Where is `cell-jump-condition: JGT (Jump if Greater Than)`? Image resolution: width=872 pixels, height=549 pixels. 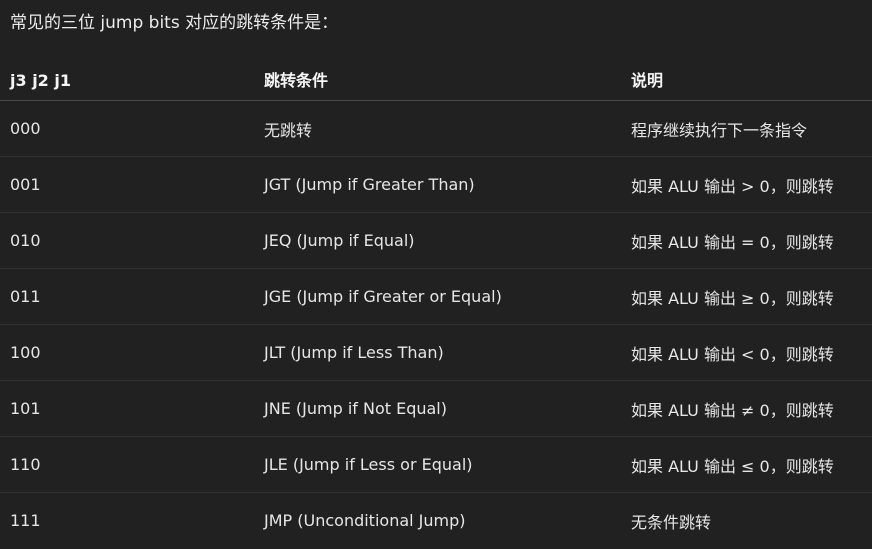 cell-jump-condition: JGT (Jump if Greater Than) is located at coordinates (437, 184).